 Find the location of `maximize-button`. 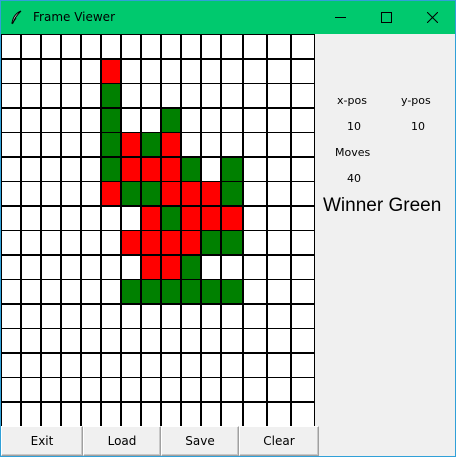

maximize-button is located at coordinates (386, 17).